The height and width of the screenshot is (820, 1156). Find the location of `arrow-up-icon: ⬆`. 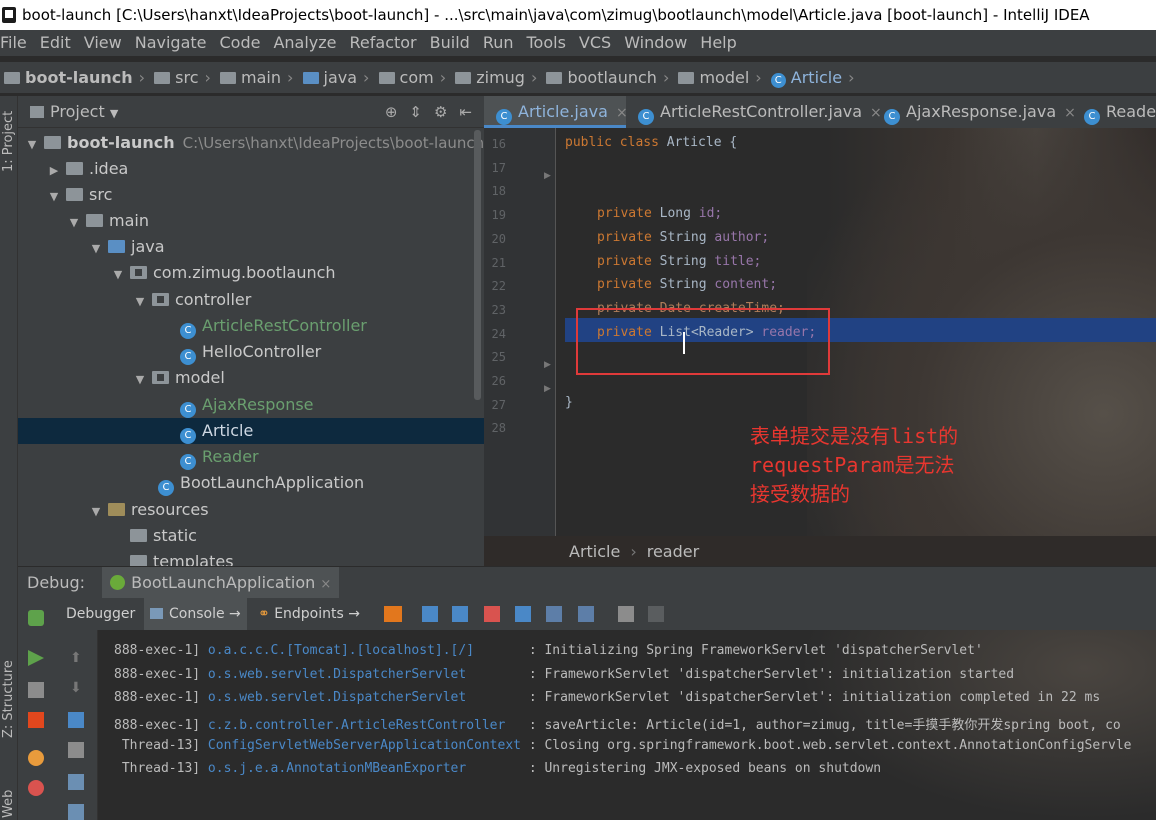

arrow-up-icon: ⬆ is located at coordinates (78, 658).